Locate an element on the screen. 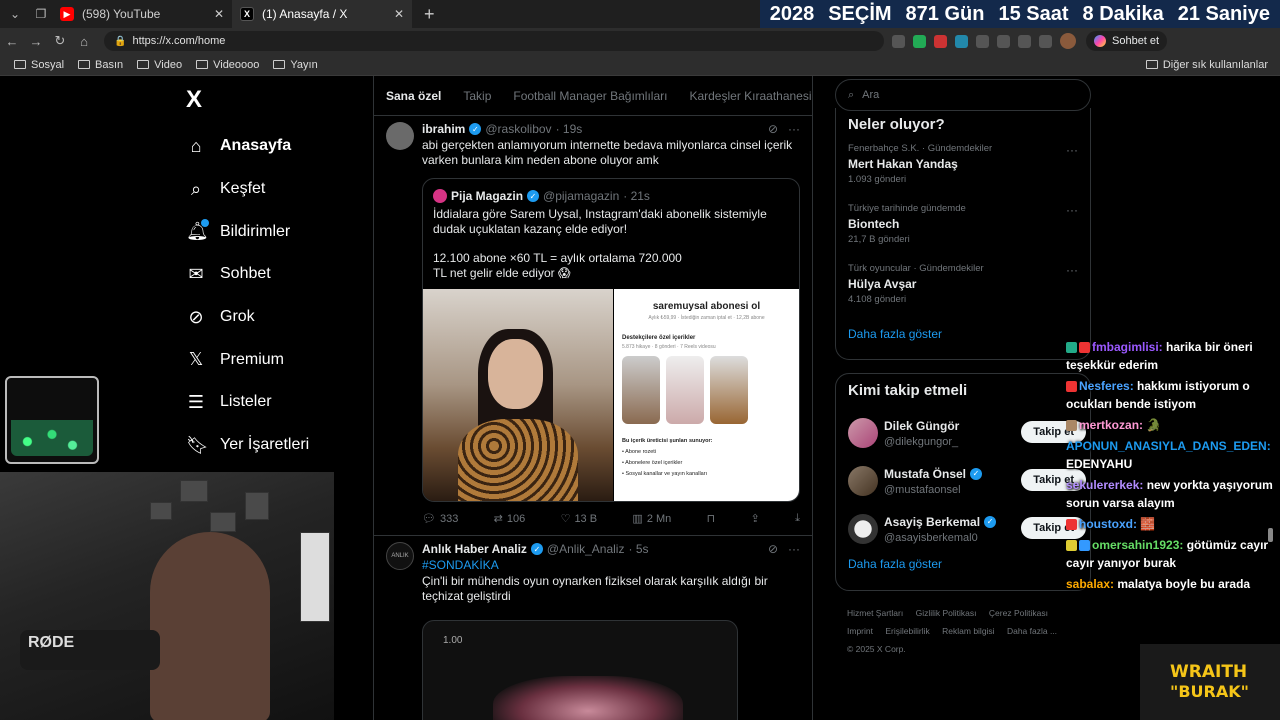 The image size is (1280, 720). author-handle: @Anlik_Analiz is located at coordinates (586, 549).